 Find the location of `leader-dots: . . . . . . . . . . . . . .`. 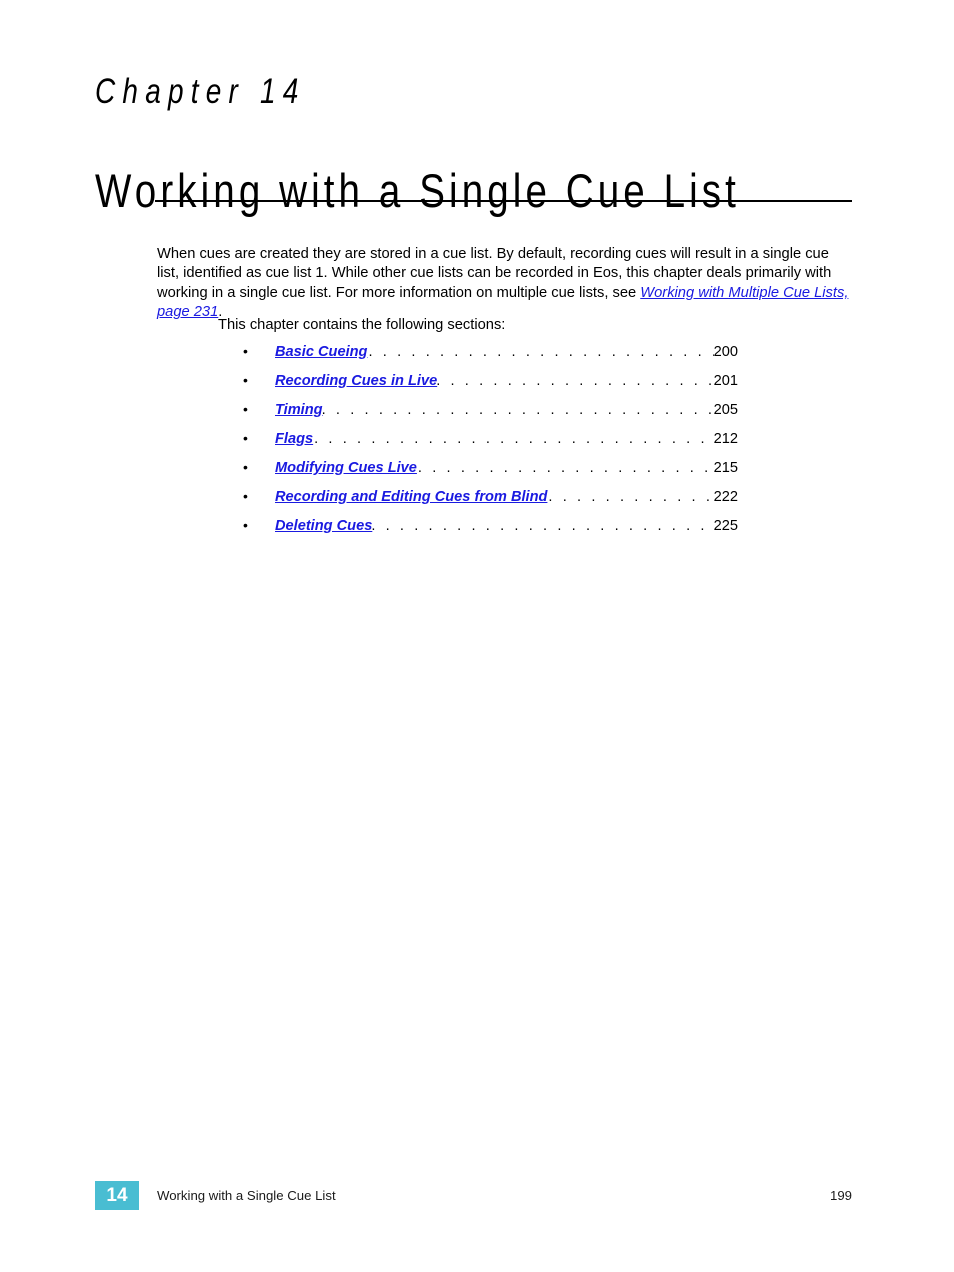

leader-dots: . . . . . . . . . . . . . . is located at coordinates (630, 497).